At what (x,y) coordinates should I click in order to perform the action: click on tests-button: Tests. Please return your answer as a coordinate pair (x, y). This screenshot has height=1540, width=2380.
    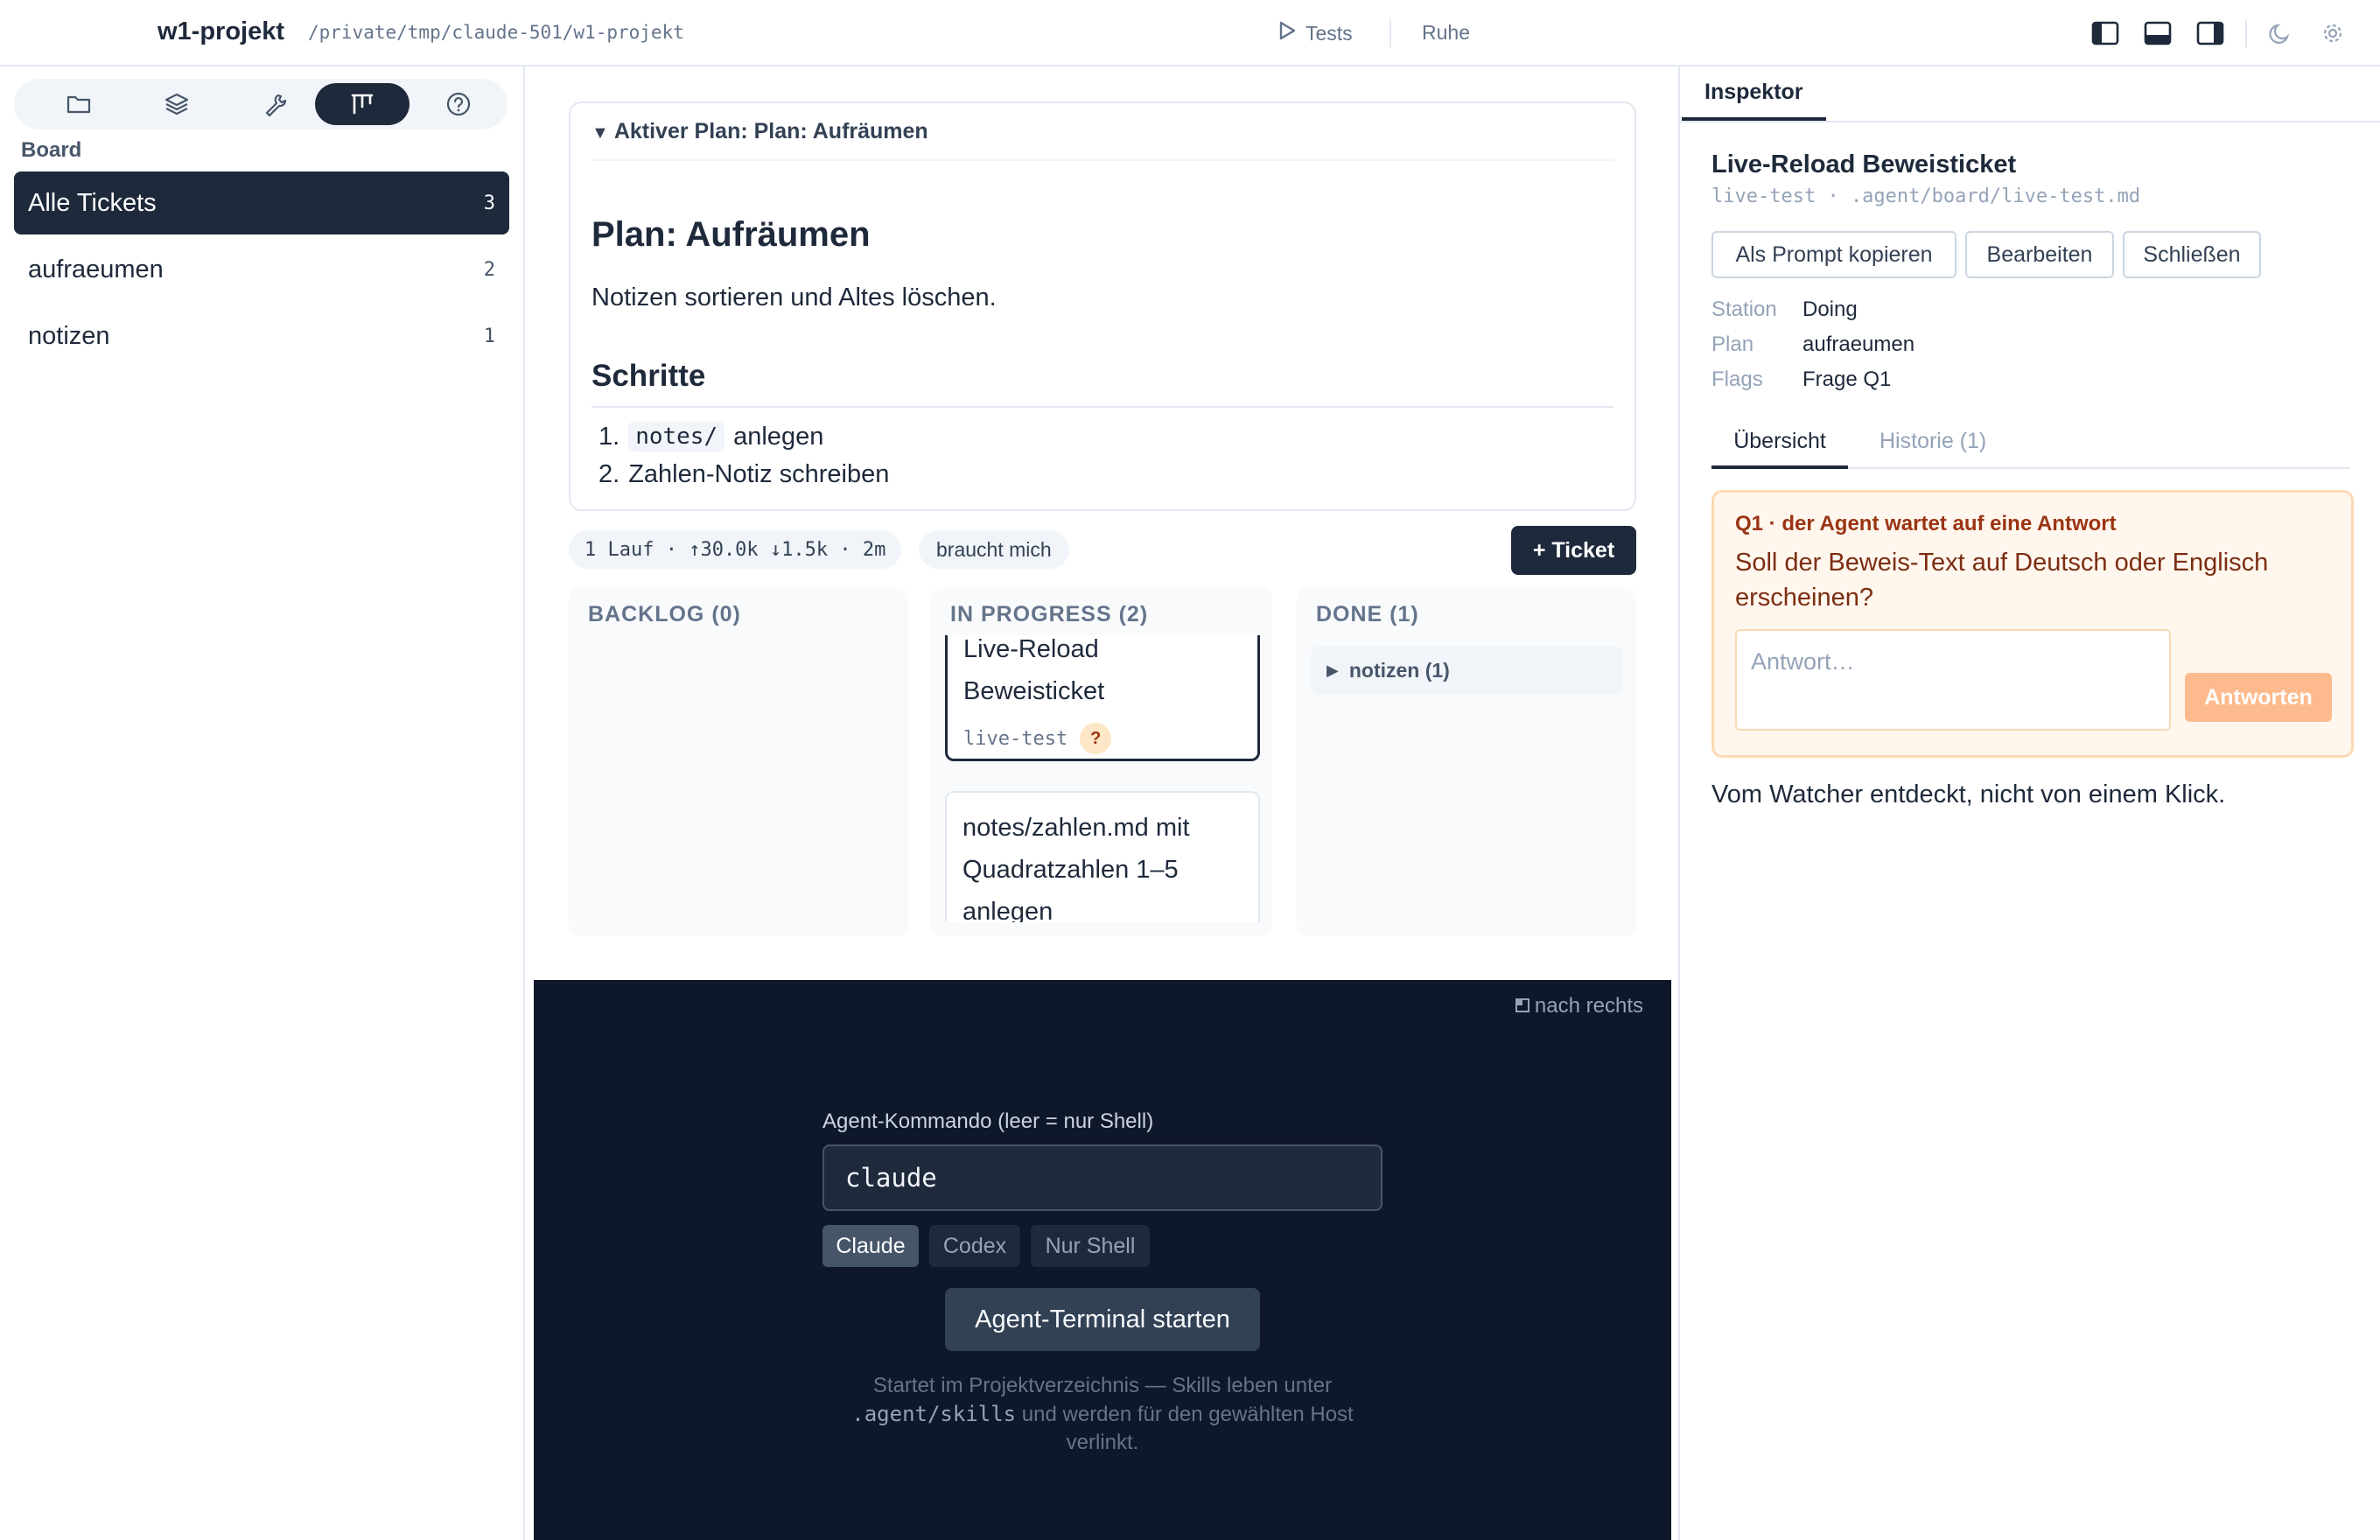
    Looking at the image, I should click on (1315, 33).